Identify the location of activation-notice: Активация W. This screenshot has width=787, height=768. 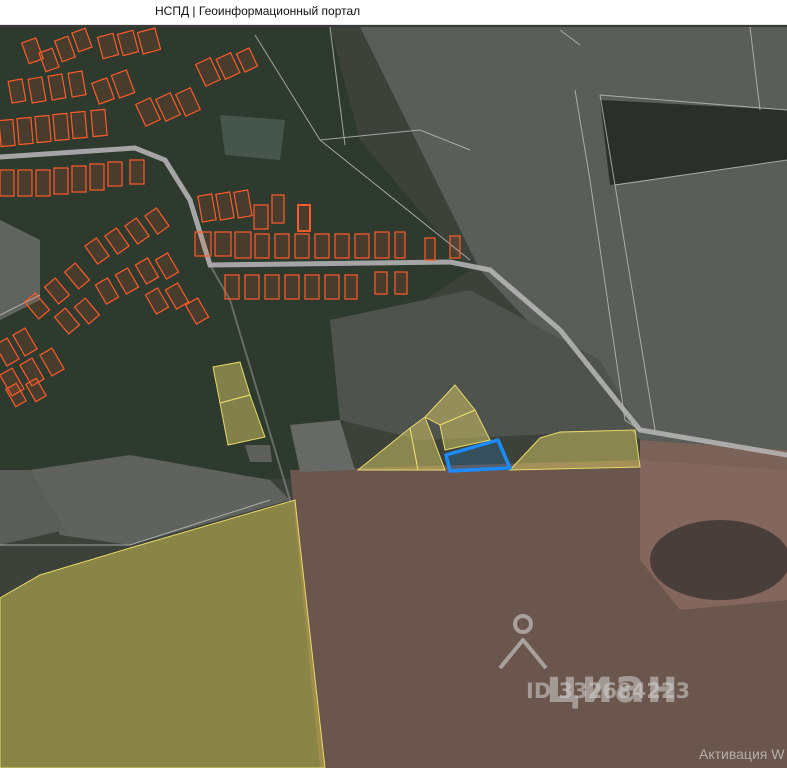
(742, 754).